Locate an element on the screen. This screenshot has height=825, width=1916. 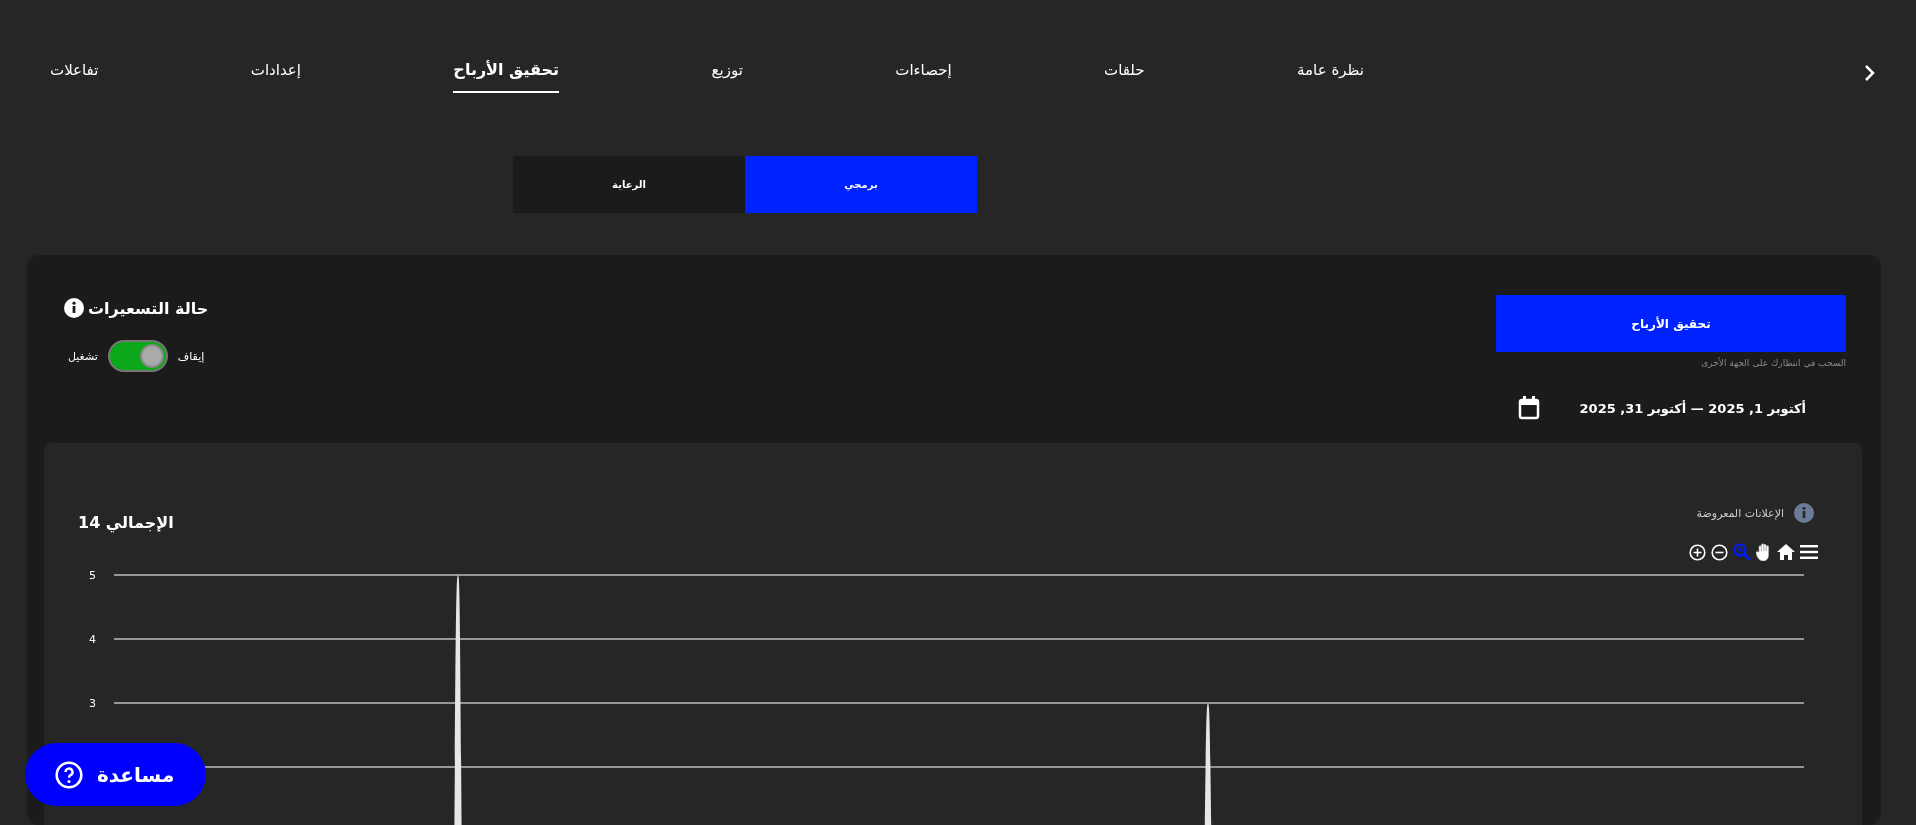
calendar-icon is located at coordinates (1528, 408).